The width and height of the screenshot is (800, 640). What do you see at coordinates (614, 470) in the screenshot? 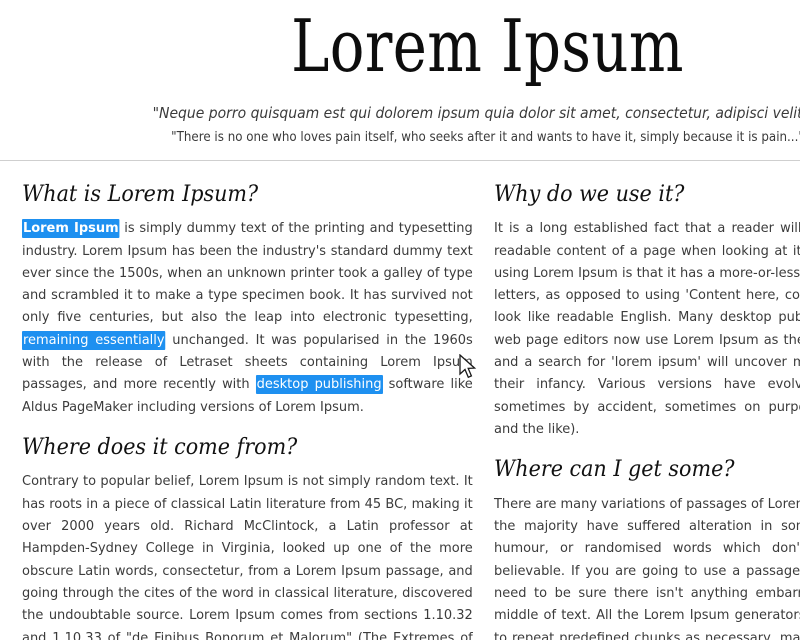
I see `section-heading-where-can-i-get-some: Where can I get some?` at bounding box center [614, 470].